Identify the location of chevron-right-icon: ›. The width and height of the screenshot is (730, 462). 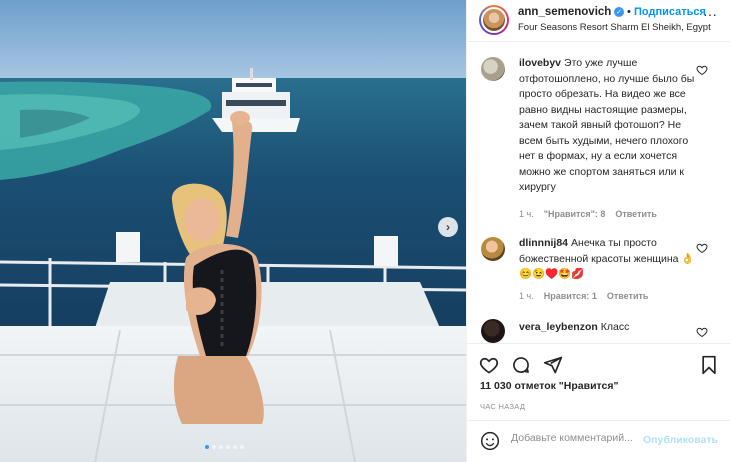
(448, 227).